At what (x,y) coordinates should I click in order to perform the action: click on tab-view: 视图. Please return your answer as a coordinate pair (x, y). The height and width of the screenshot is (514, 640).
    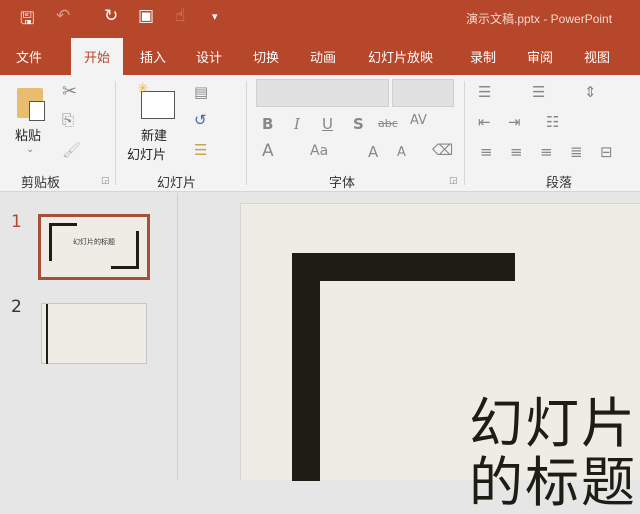
    Looking at the image, I should click on (597, 56).